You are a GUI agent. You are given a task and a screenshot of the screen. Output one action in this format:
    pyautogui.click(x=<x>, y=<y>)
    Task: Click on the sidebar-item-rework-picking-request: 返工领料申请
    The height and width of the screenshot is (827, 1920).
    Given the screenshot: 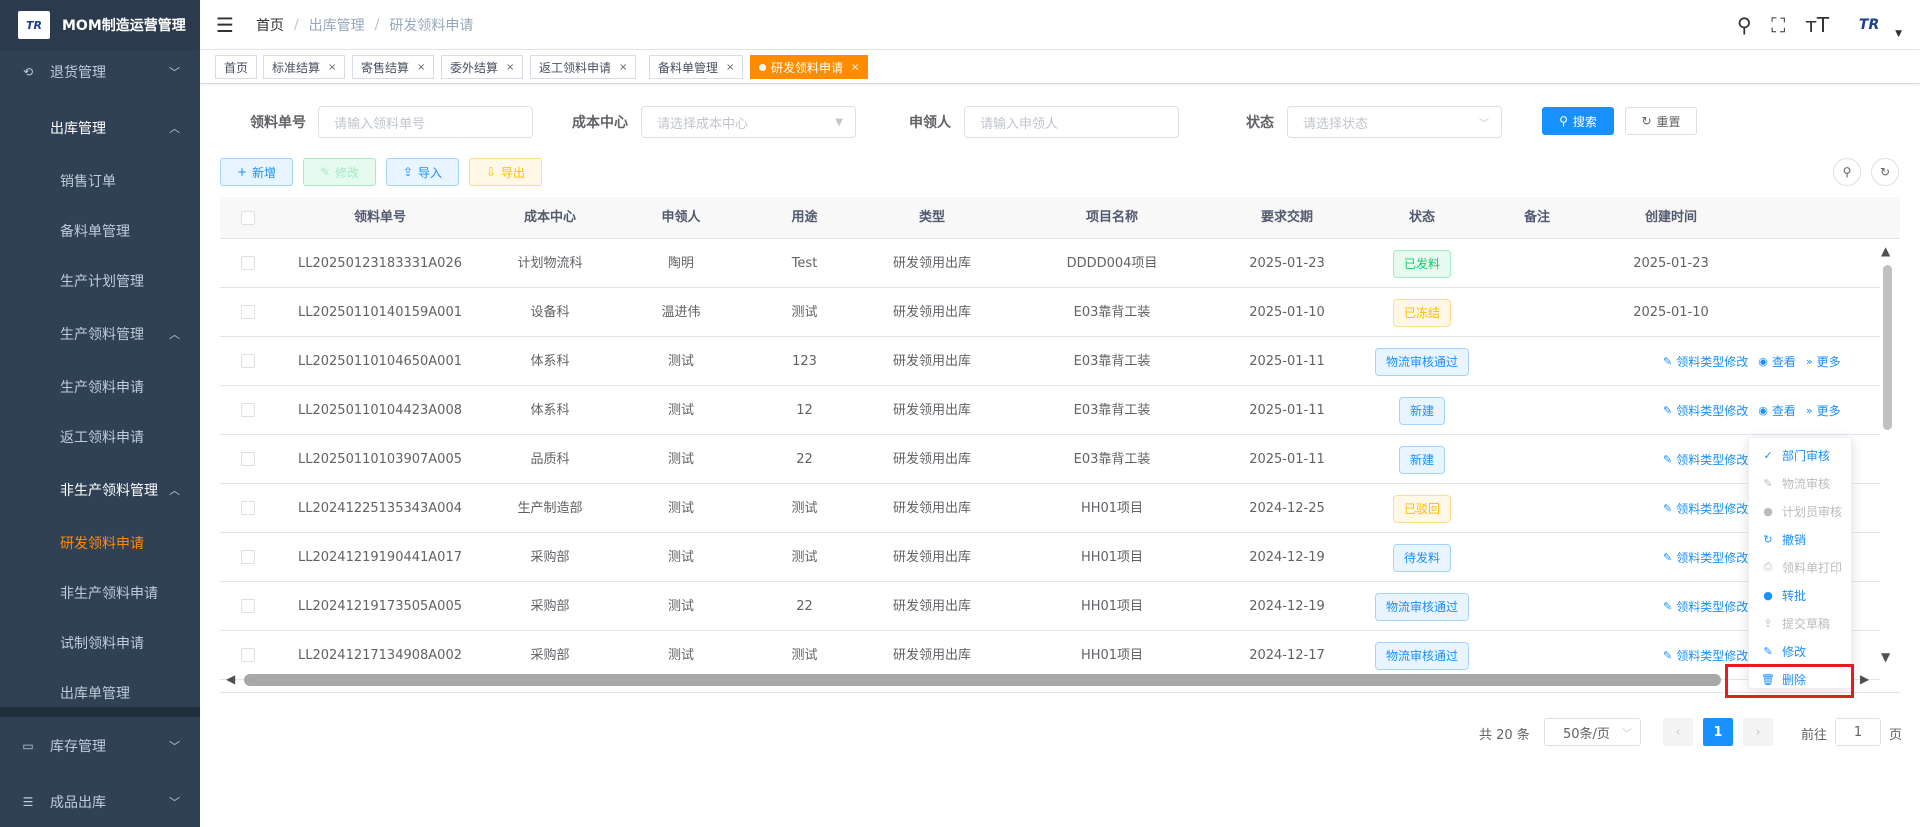 What is the action you would take?
    pyautogui.click(x=100, y=437)
    